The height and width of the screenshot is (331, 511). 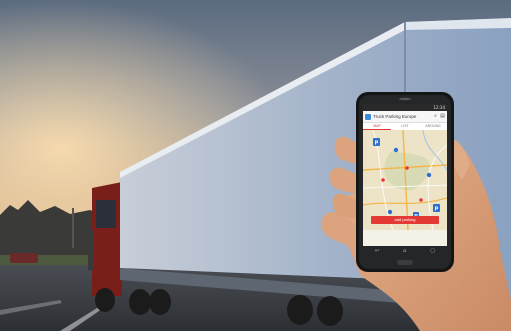 What do you see at coordinates (395, 116) in the screenshot?
I see `app-title: Truck Parking Europe` at bounding box center [395, 116].